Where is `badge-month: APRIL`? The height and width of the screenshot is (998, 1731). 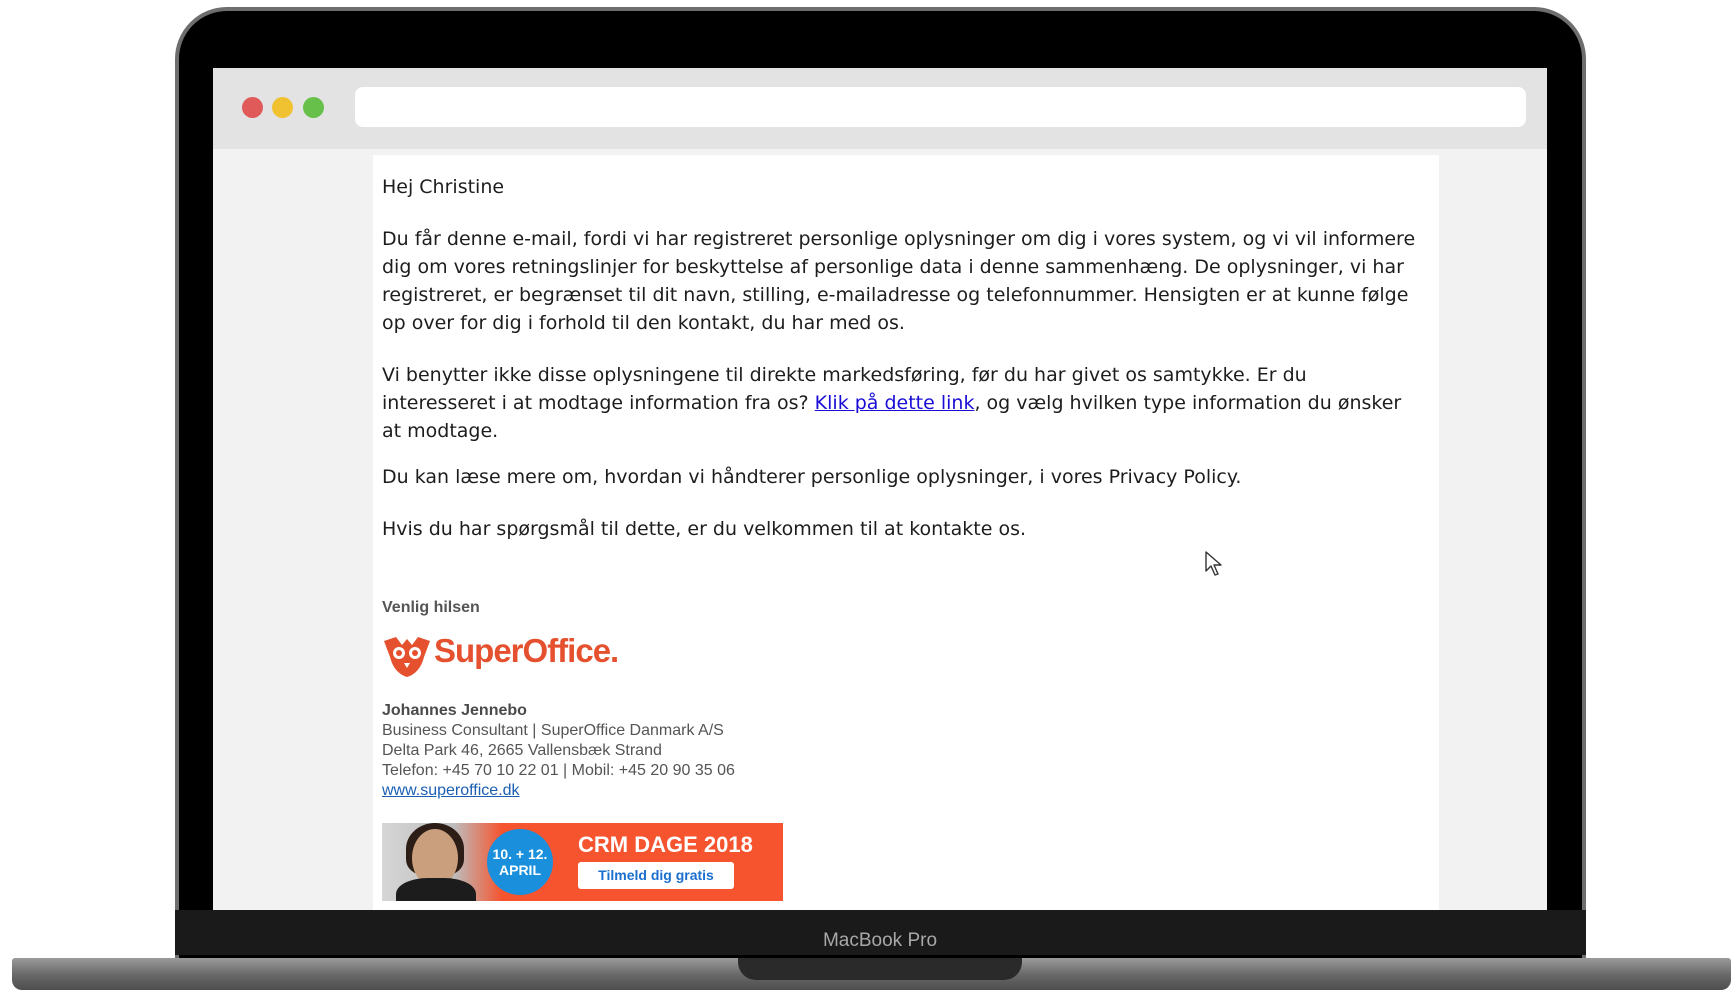
badge-month: APRIL is located at coordinates (520, 870).